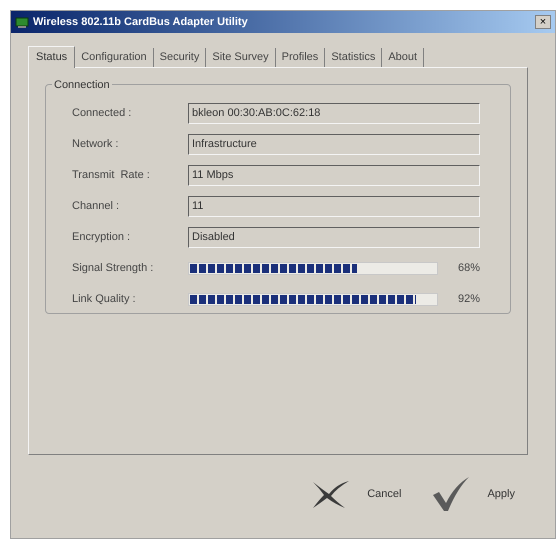  I want to click on readonly-field: bkleon 00:30:AB:0C:62:18, so click(334, 113).